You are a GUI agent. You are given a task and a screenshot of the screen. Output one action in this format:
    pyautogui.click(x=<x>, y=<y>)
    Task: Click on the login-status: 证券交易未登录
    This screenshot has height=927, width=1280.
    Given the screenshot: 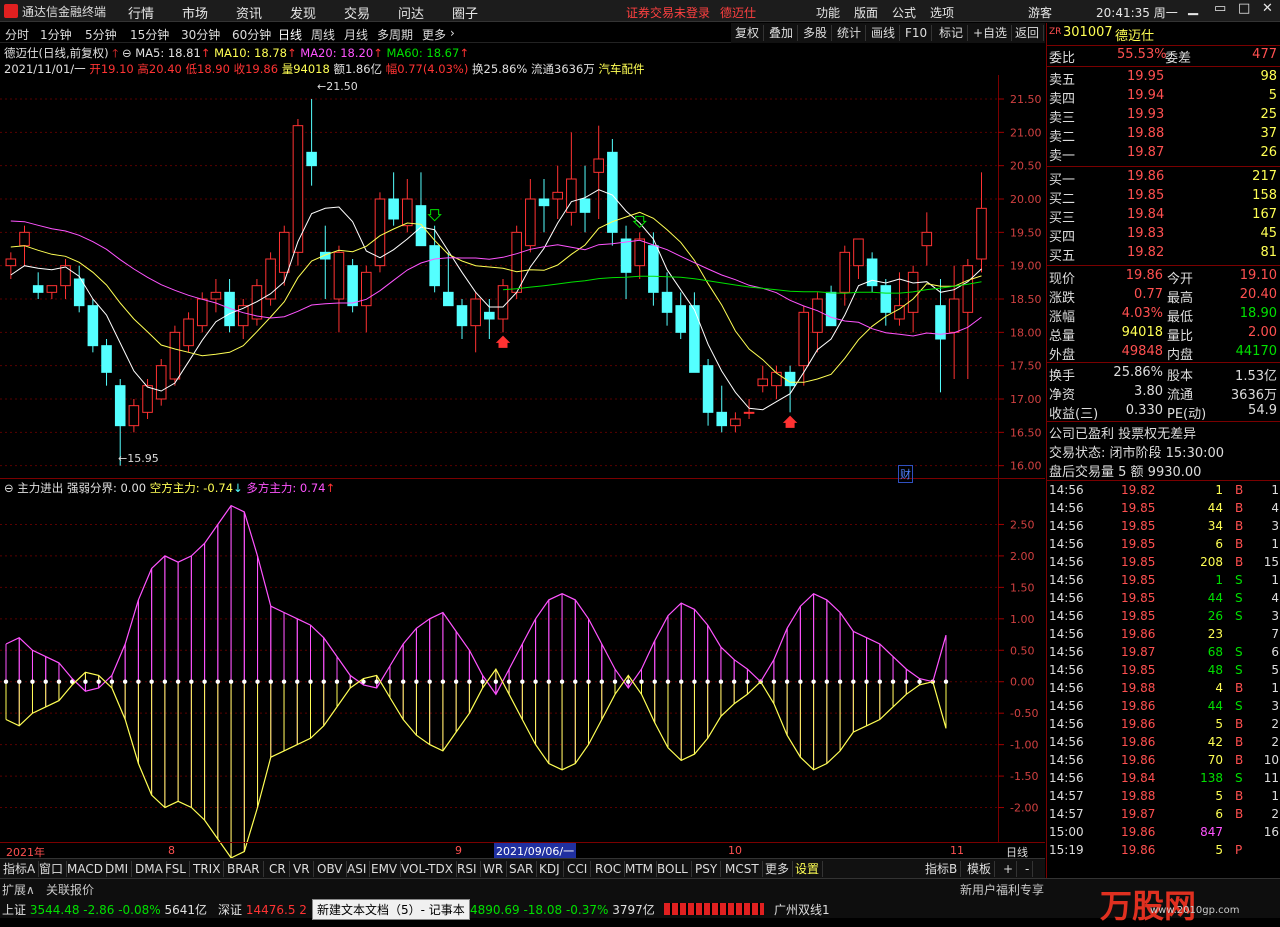 What is the action you would take?
    pyautogui.click(x=668, y=12)
    